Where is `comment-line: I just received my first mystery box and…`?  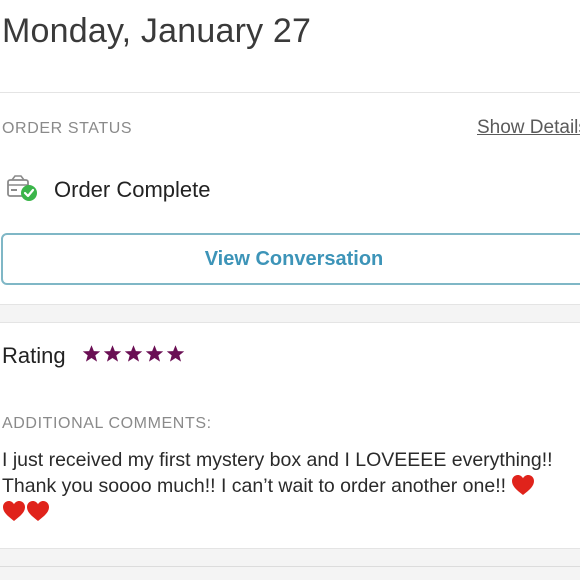
comment-line: I just received my first mystery box and… is located at coordinates (277, 460).